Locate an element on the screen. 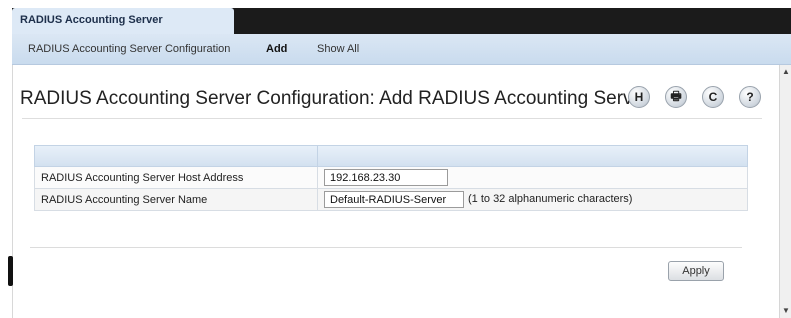 The image size is (791, 318). server-name-hint: (1 to 32 alphanumeric characters) is located at coordinates (550, 199).